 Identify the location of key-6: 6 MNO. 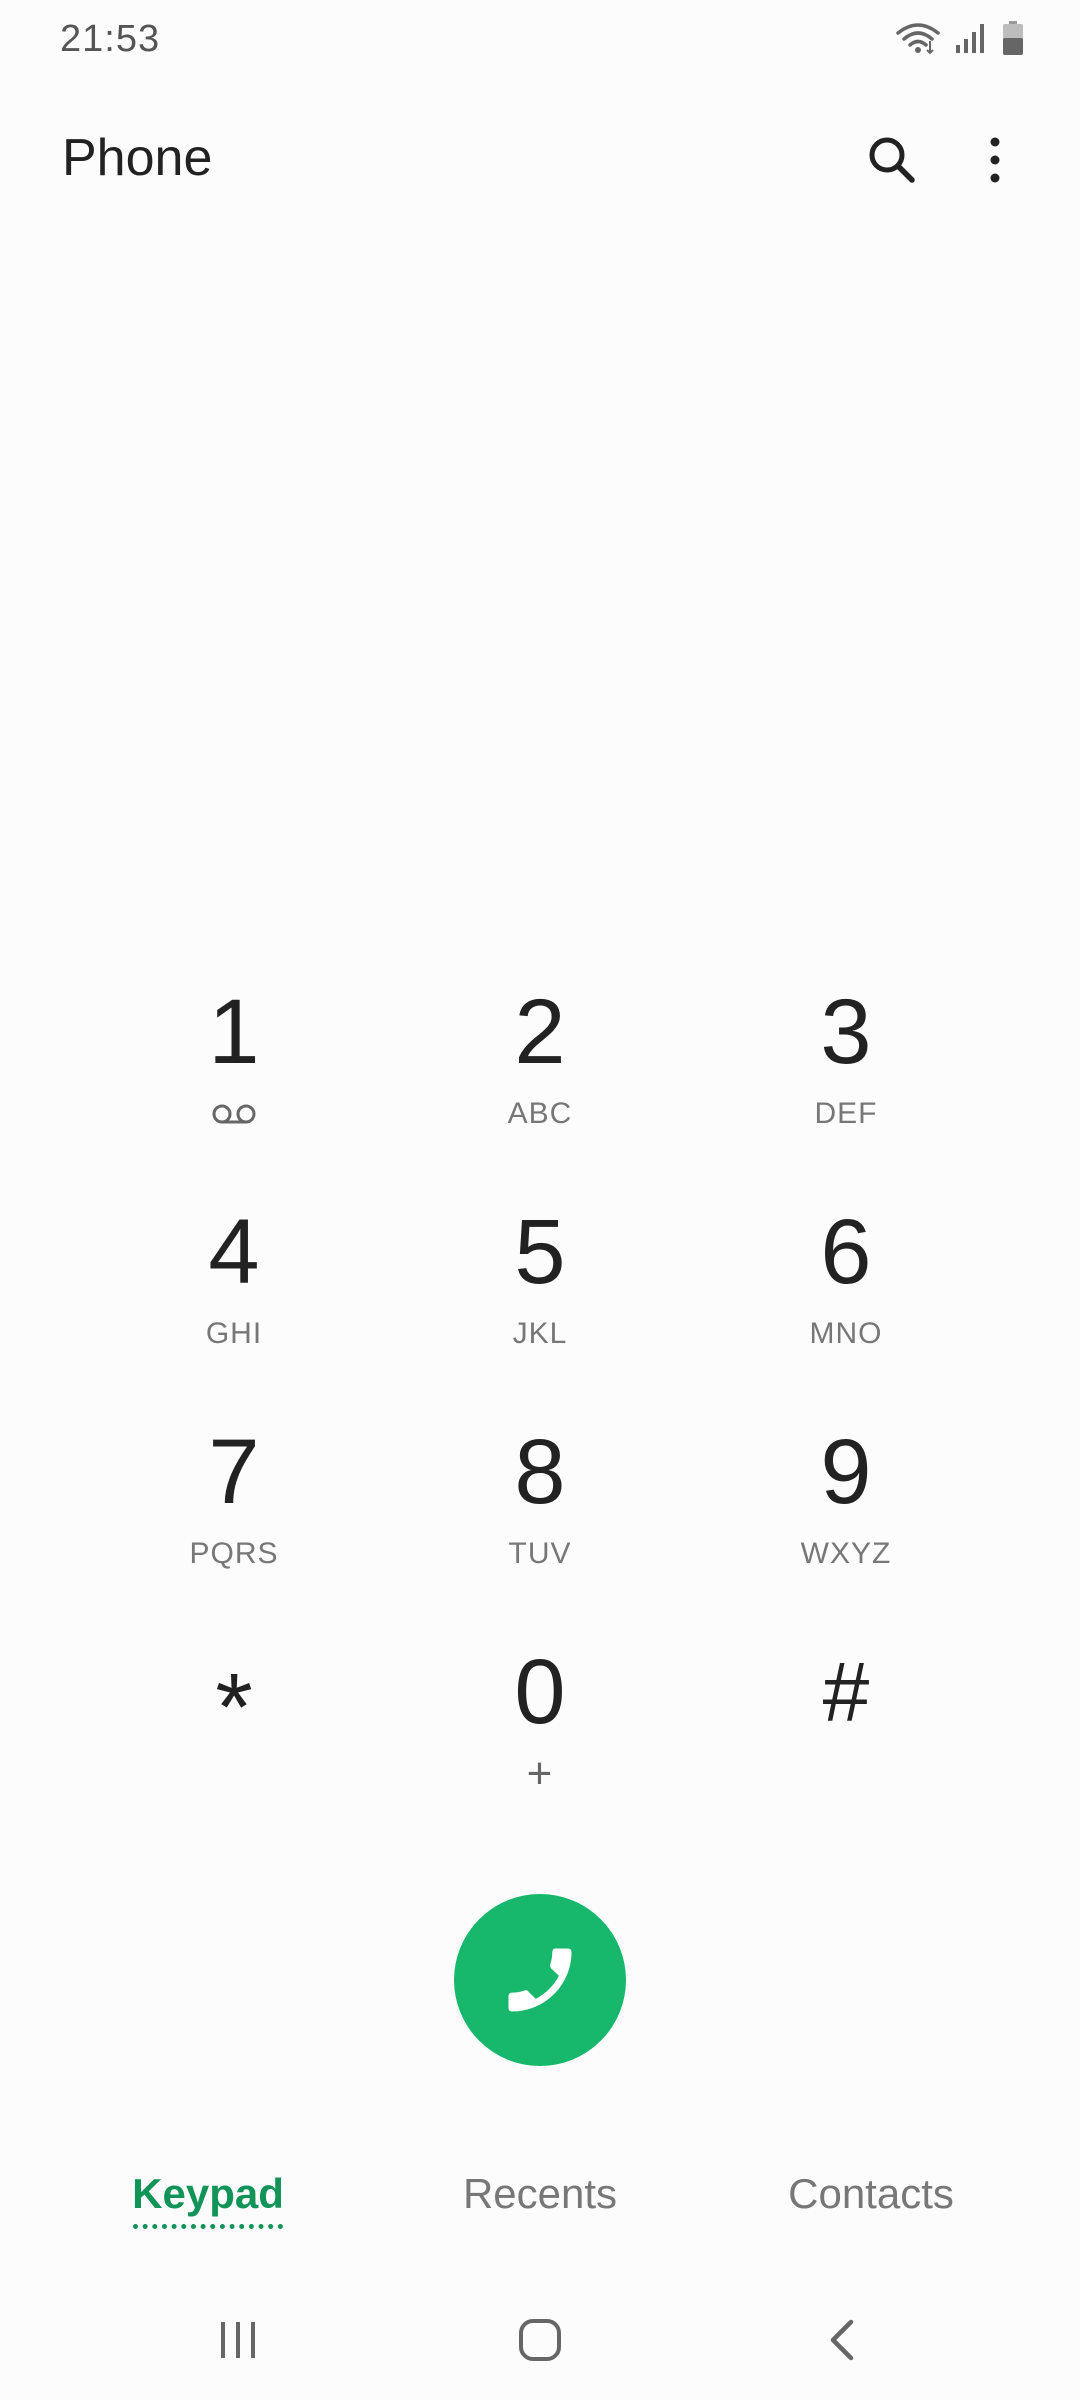
(846, 1285).